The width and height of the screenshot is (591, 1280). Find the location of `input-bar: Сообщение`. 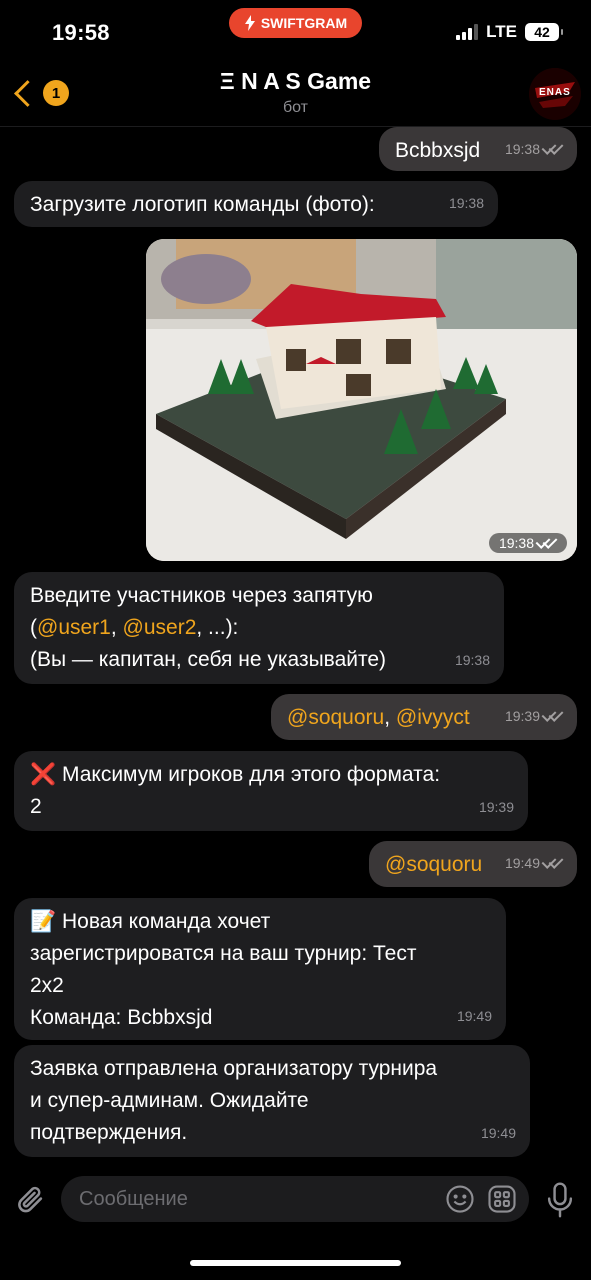

input-bar: Сообщение is located at coordinates (295, 1200).